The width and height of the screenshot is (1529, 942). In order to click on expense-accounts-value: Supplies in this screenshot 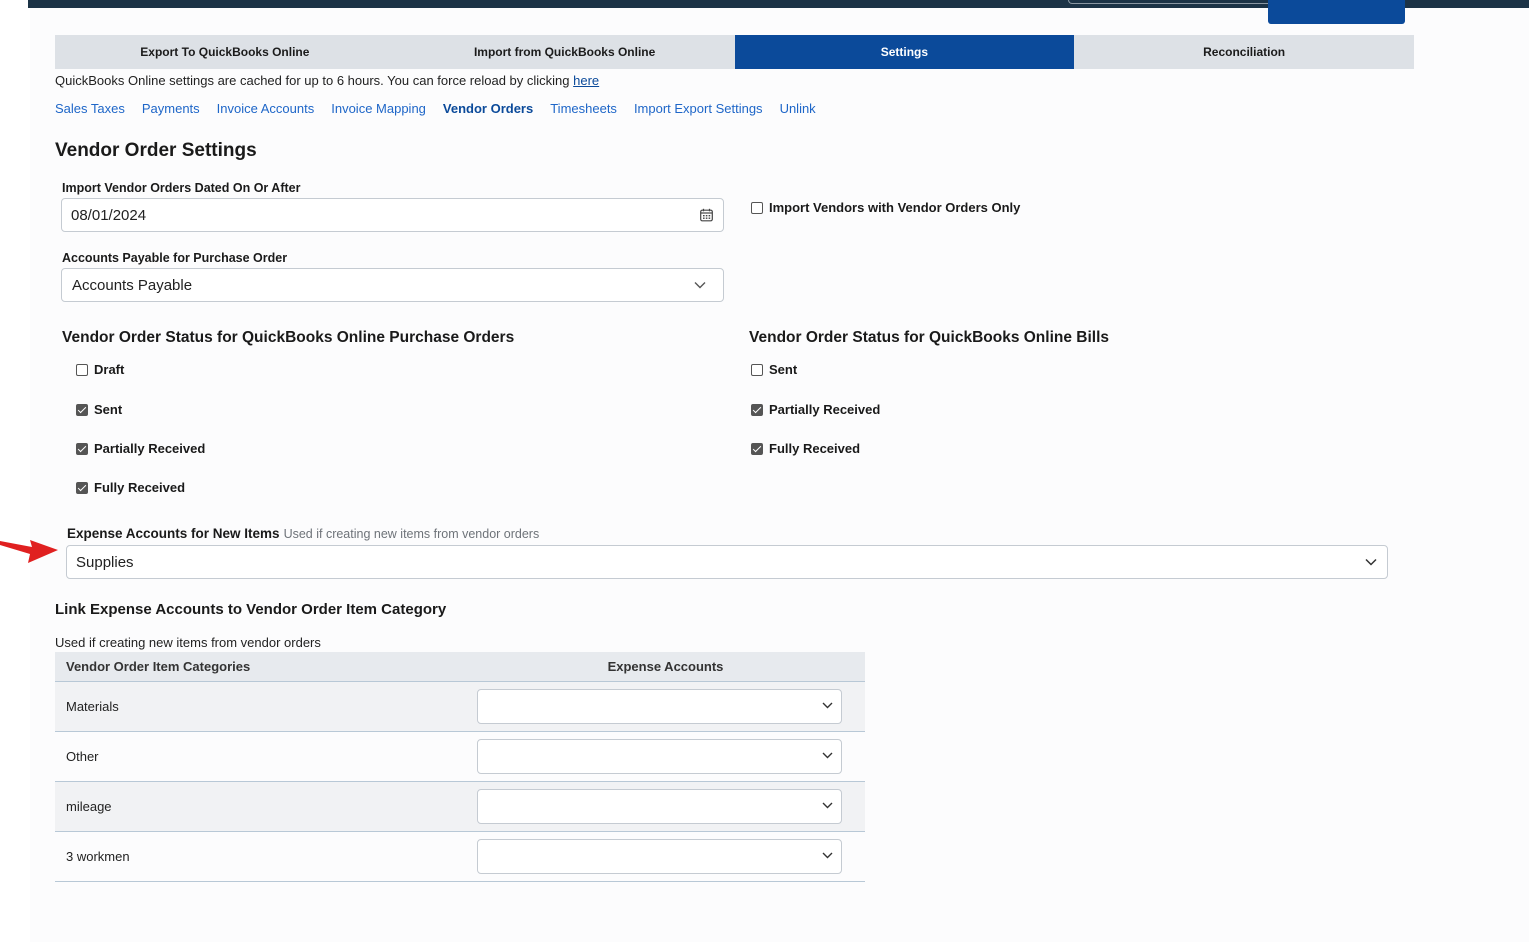, I will do `click(105, 562)`.